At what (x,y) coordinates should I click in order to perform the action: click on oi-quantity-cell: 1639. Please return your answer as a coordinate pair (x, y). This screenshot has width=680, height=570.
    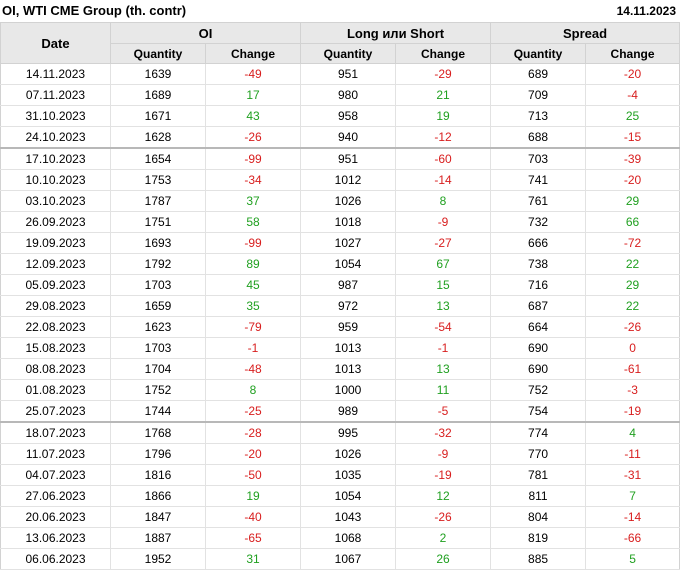
    Looking at the image, I should click on (158, 74).